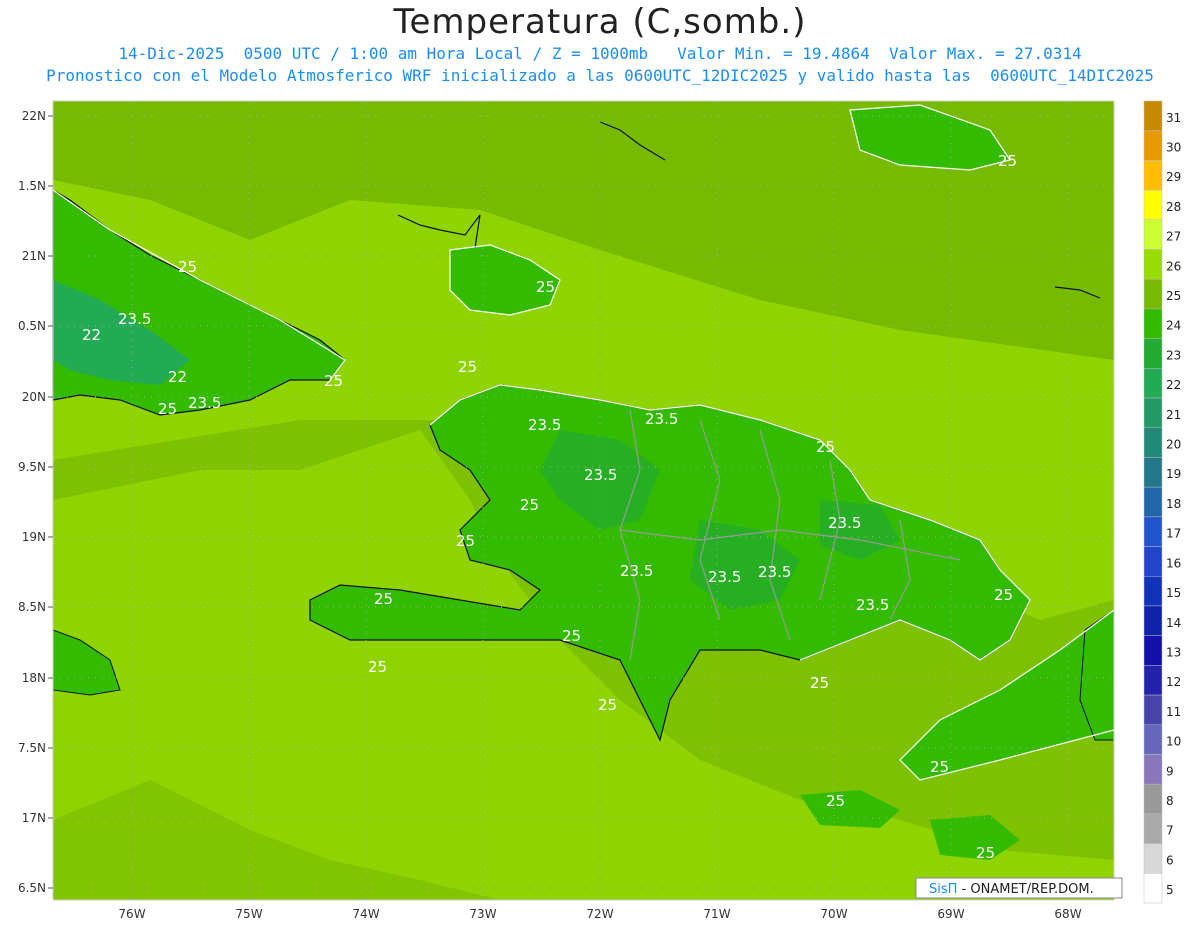 Image resolution: width=1200 pixels, height=927 pixels. I want to click on colorbar-label: 21, so click(1173, 415).